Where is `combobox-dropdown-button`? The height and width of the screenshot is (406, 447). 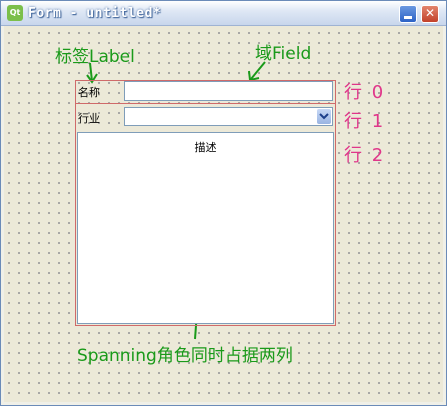
combobox-dropdown-button is located at coordinates (324, 116).